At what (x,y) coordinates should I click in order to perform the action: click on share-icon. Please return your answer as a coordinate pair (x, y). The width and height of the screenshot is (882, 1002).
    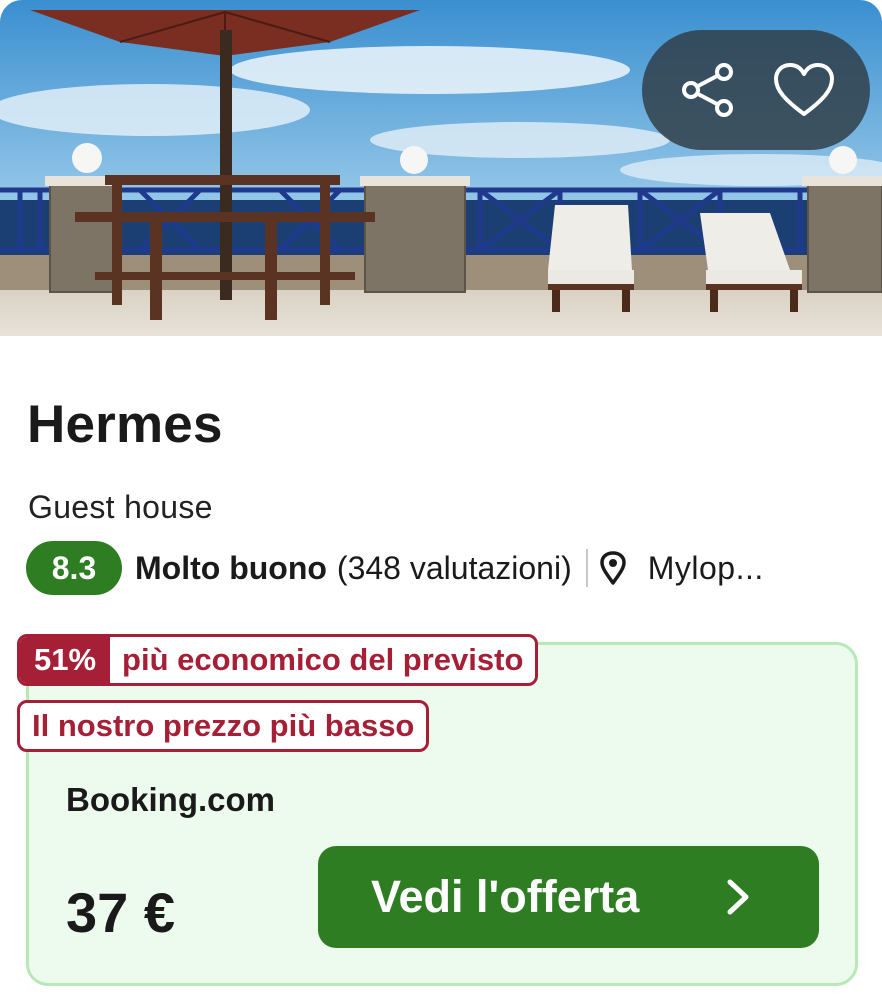
    Looking at the image, I should click on (707, 90).